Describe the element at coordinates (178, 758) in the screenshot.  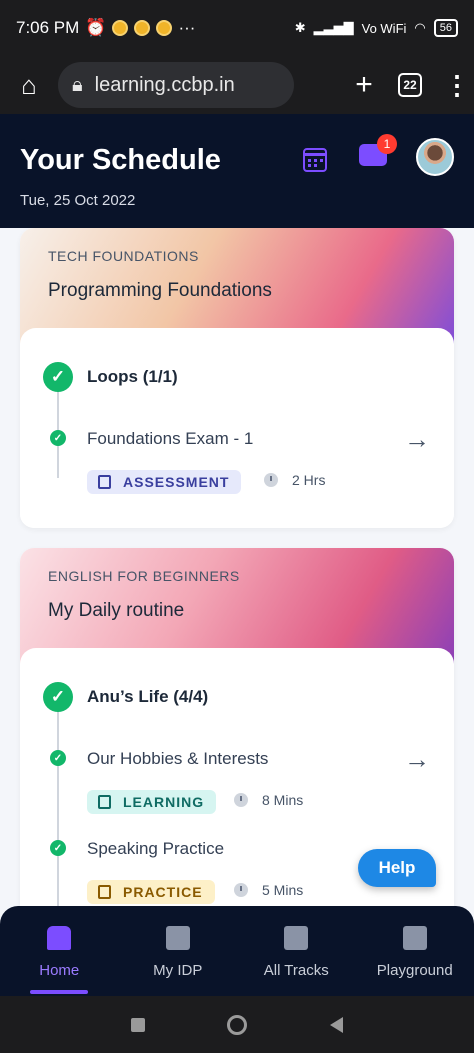
I see `item-title: Our Hobbies & Interests` at that location.